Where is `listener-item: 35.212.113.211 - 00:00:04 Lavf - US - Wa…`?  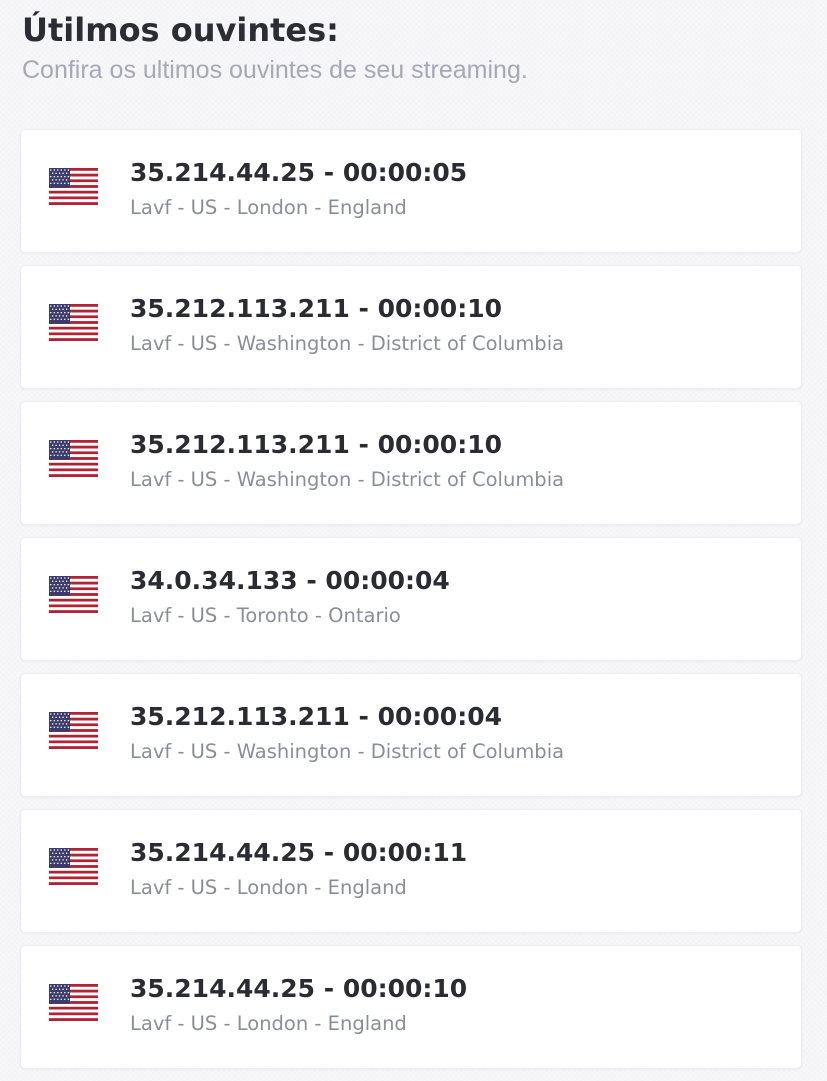
listener-item: 35.212.113.211 - 00:00:04 Lavf - US - Wa… is located at coordinates (411, 735).